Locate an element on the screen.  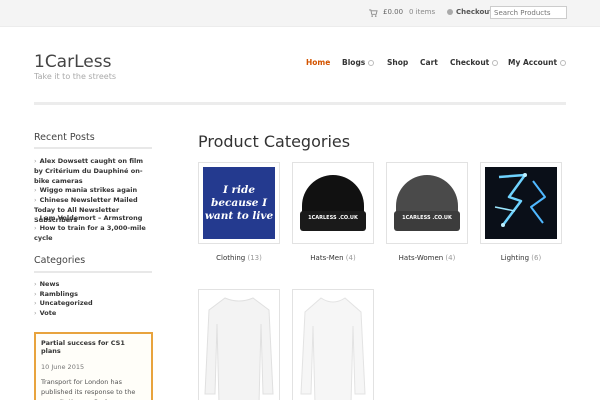
product-category-card-hats-men: 1CARLESS .CO.UK is located at coordinates (333, 203).